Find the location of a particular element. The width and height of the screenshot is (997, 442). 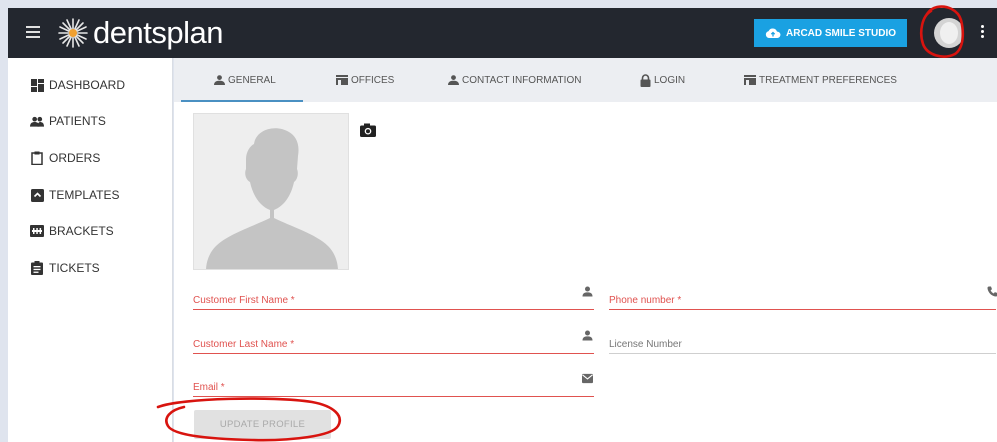

sidebar-item-orders: ORDERS is located at coordinates (65, 158).